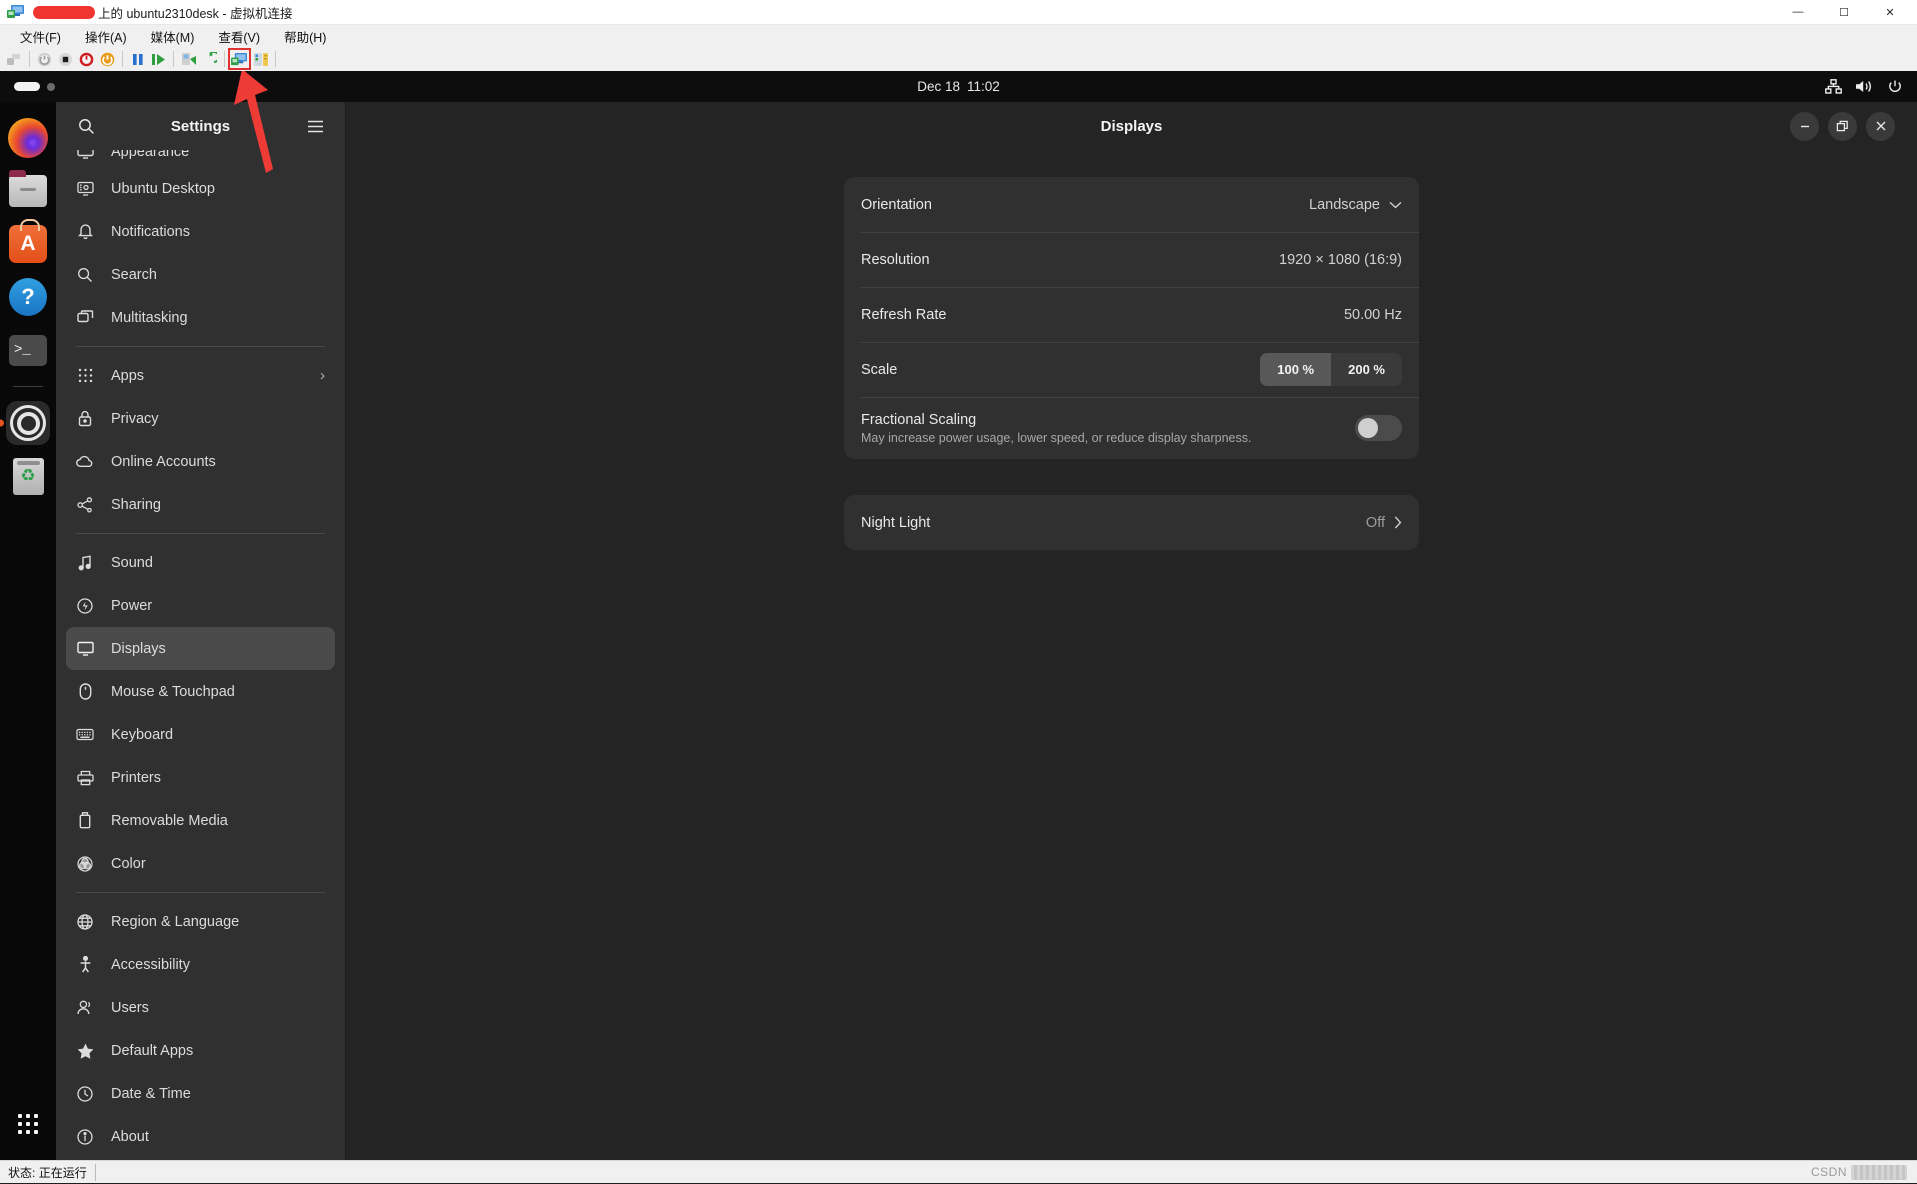 The height and width of the screenshot is (1184, 1917). What do you see at coordinates (27, 86) in the screenshot?
I see `workspace-active-pill` at bounding box center [27, 86].